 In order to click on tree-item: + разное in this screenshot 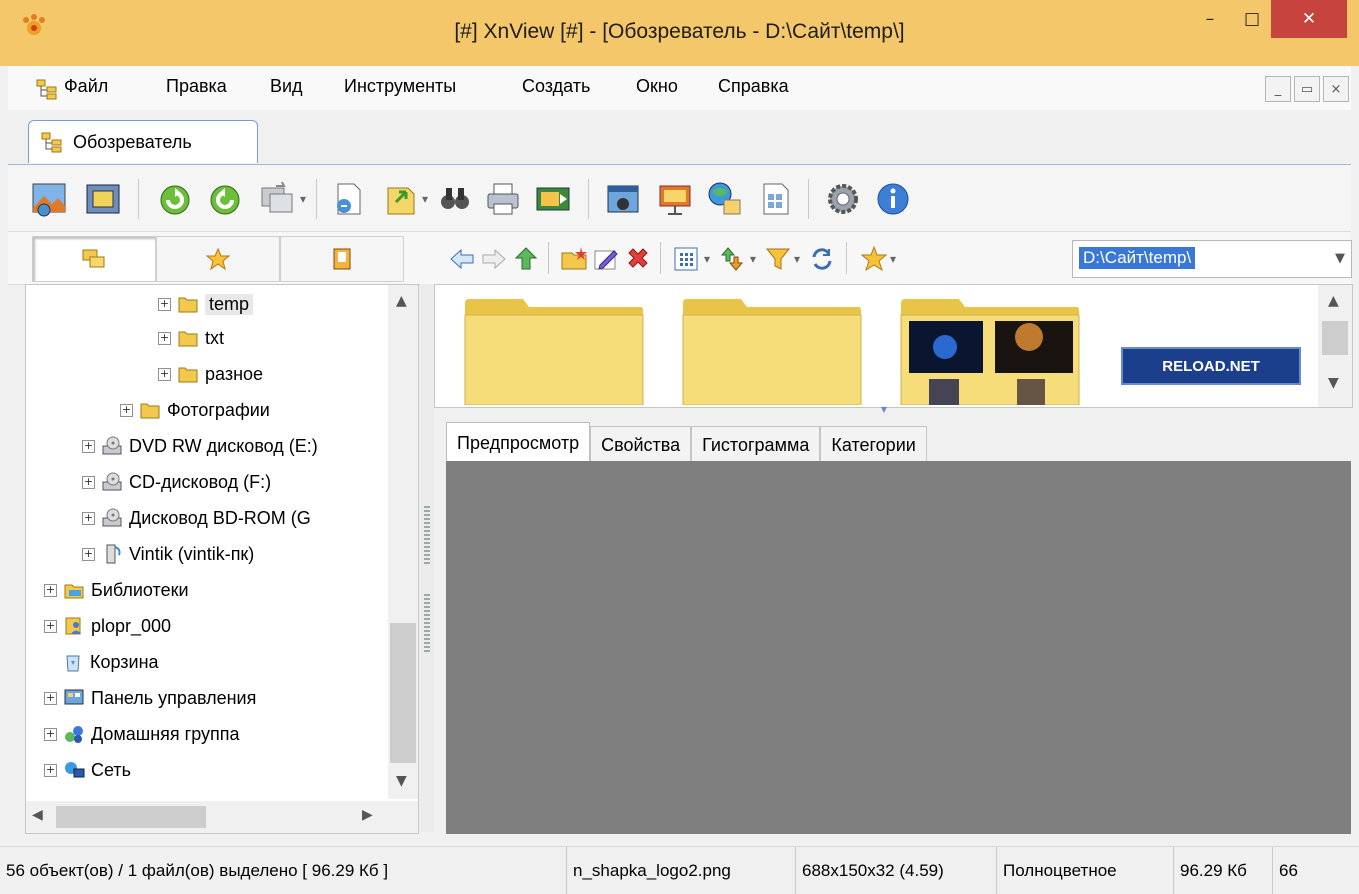, I will do `click(210, 374)`.